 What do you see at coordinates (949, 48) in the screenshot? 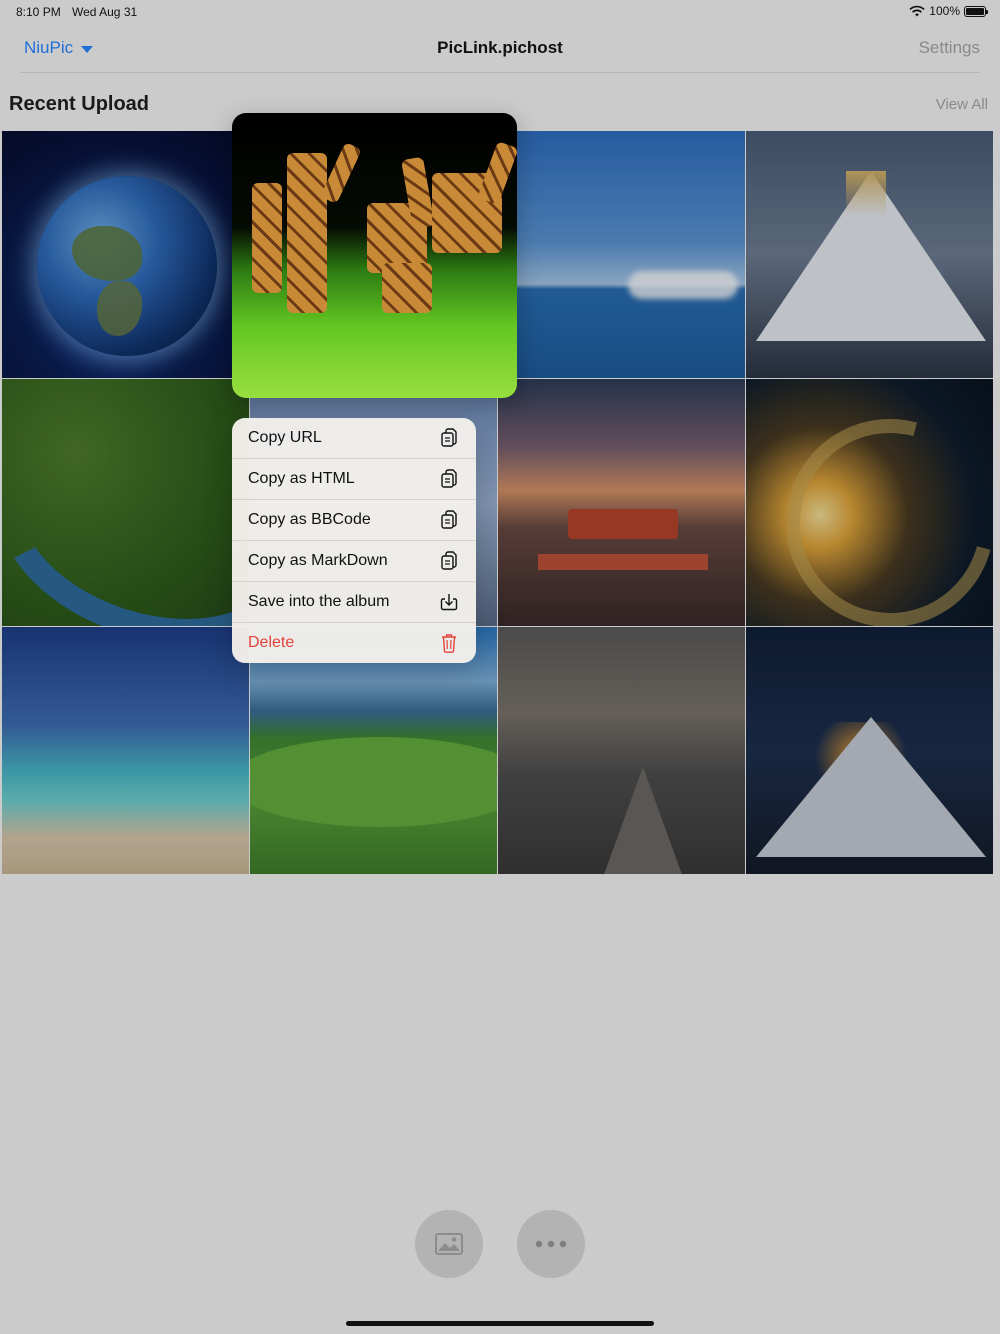
I see `settings-button: Settings` at bounding box center [949, 48].